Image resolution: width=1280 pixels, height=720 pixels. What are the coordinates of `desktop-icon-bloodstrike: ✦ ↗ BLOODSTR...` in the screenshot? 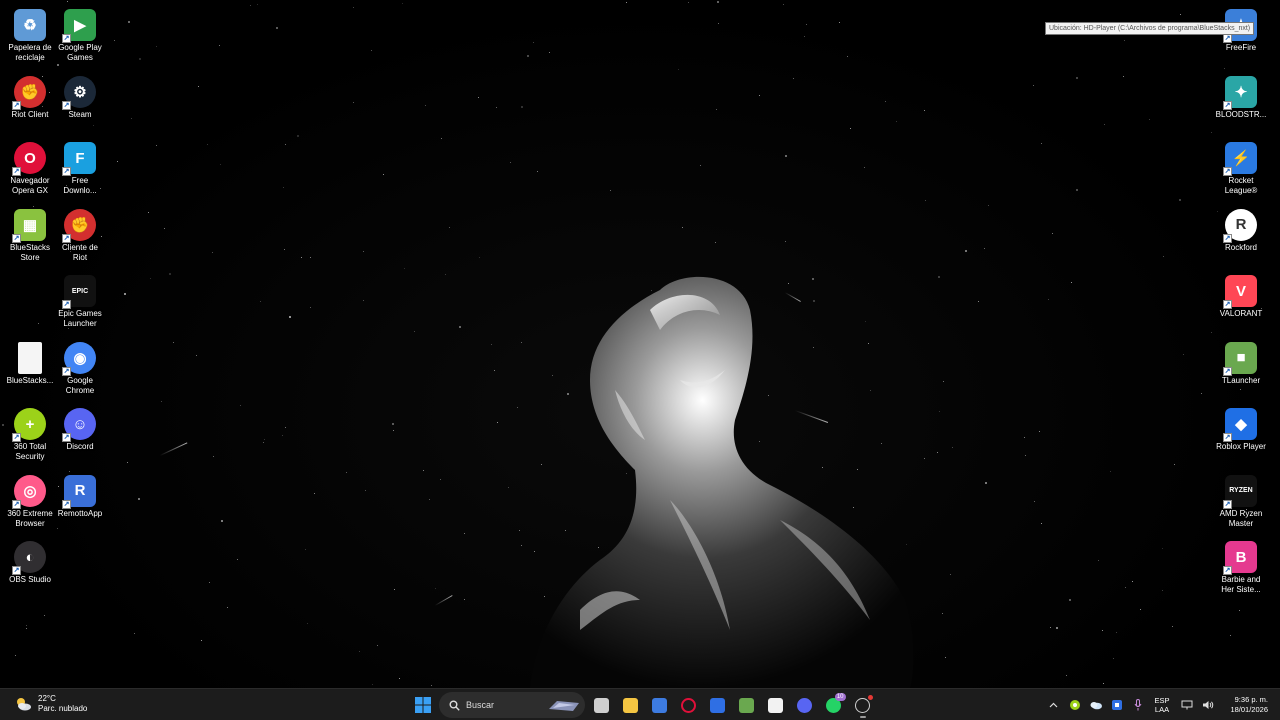 It's located at (1241, 101).